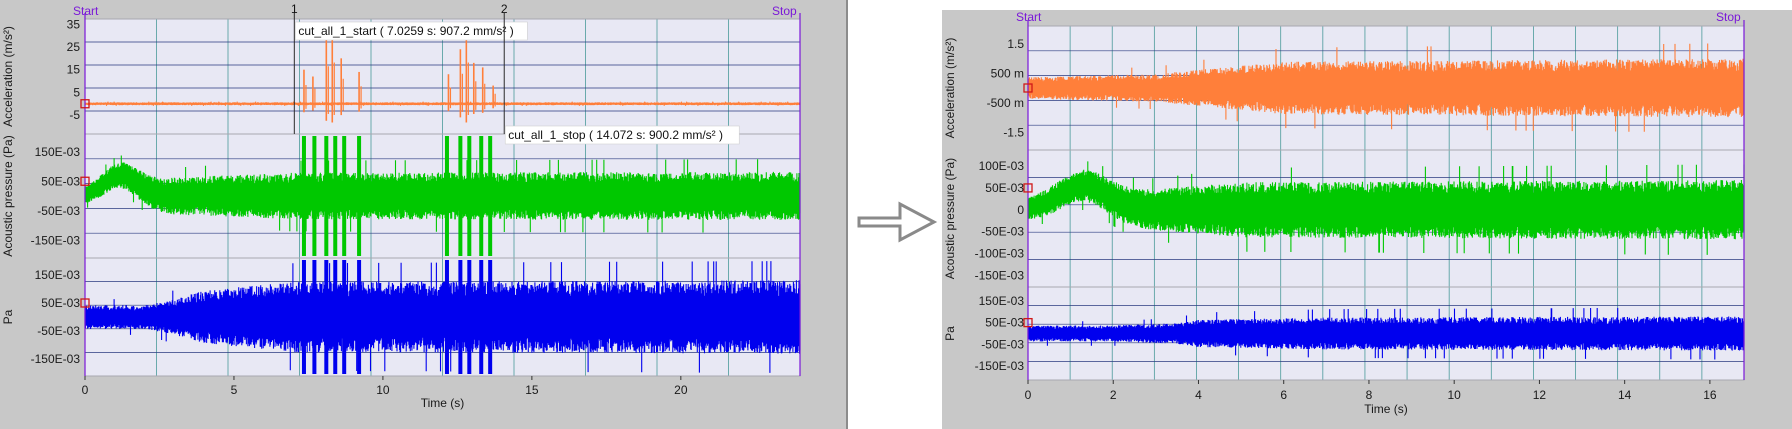 The height and width of the screenshot is (429, 1792). I want to click on cut-marker-annotation: cut_all_1_stop ( 14.072 s: 900.2 mm/s² ), so click(615, 135).